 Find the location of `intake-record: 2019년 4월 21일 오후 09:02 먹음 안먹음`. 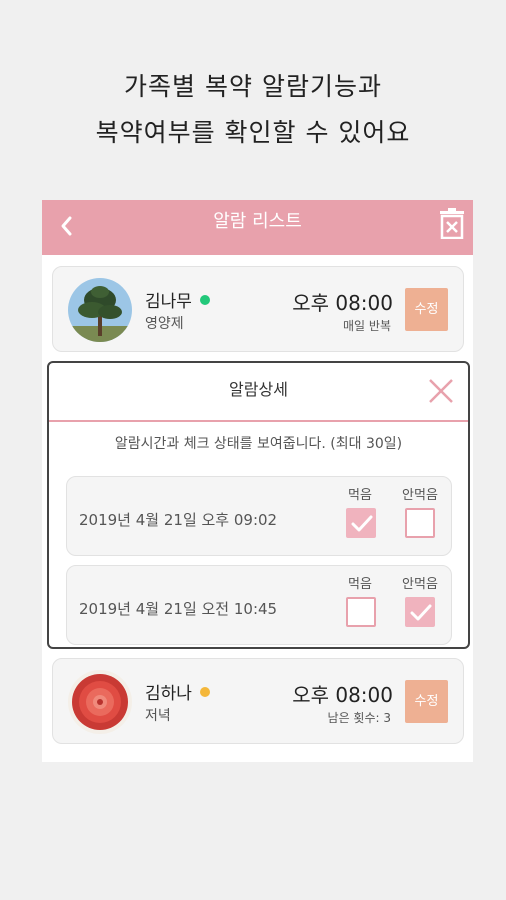

intake-record: 2019년 4월 21일 오후 09:02 먹음 안먹음 is located at coordinates (259, 516).